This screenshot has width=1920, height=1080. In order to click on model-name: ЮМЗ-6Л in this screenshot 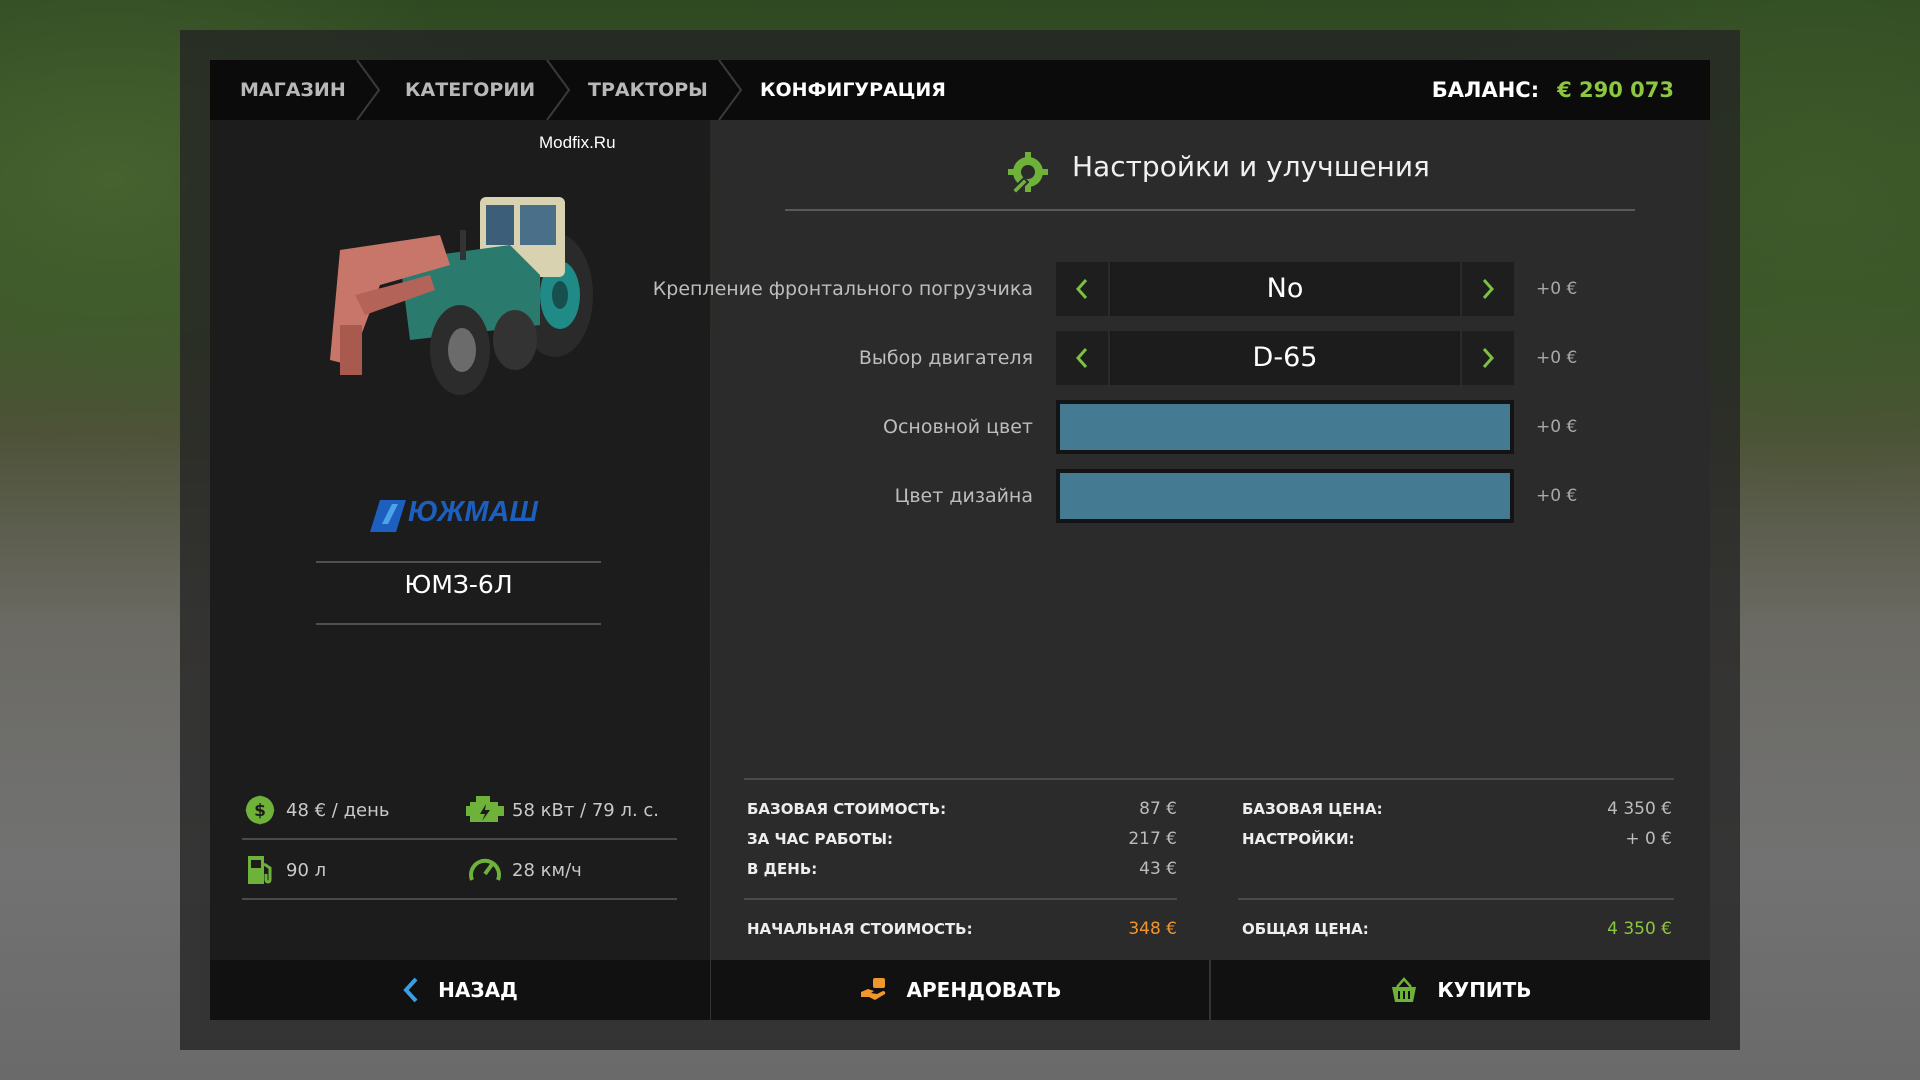, I will do `click(458, 584)`.